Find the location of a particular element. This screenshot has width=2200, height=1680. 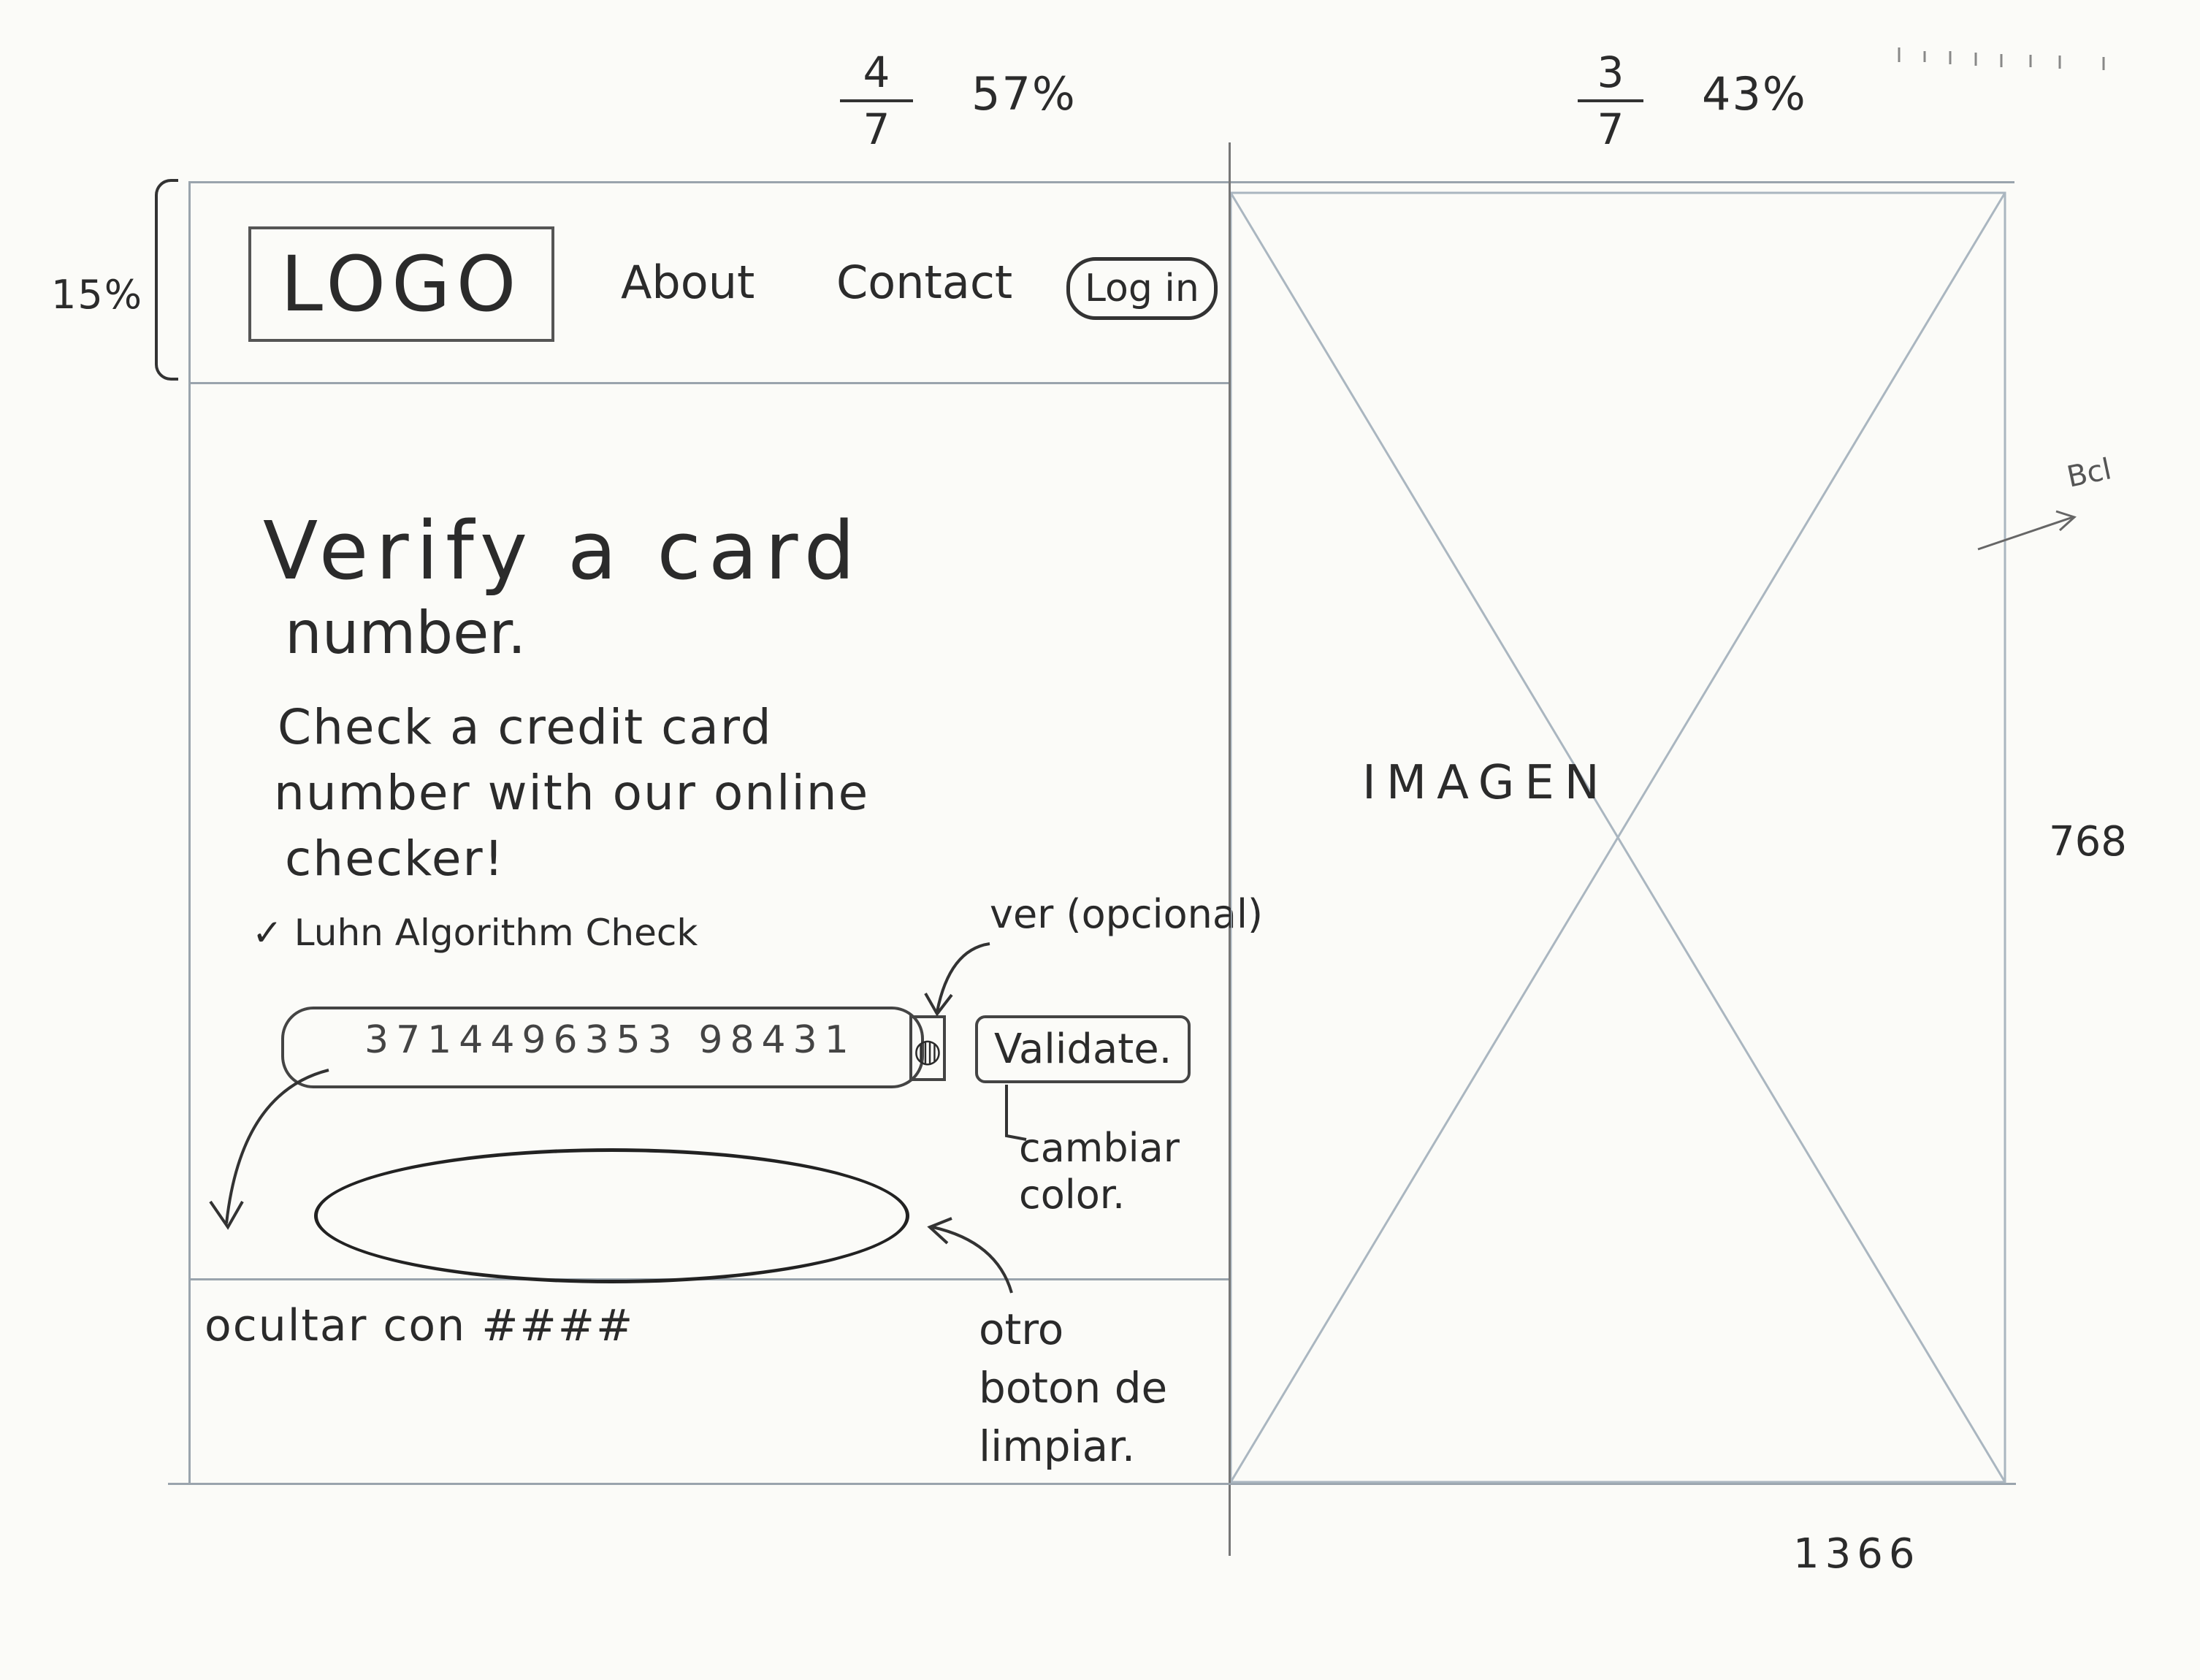

luhn-check-label: Luhn Algorithm Check is located at coordinates (496, 933).